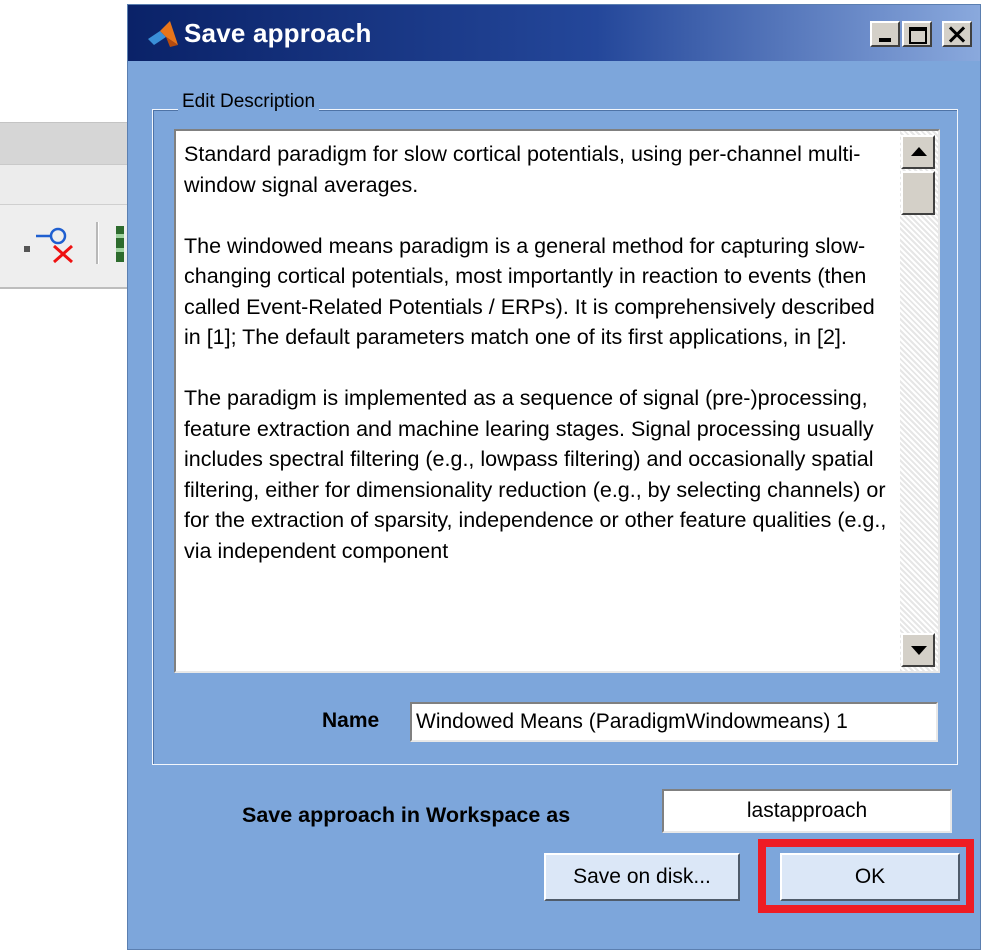 This screenshot has width=983, height=951. I want to click on background-window-fragment, so click(70, 210).